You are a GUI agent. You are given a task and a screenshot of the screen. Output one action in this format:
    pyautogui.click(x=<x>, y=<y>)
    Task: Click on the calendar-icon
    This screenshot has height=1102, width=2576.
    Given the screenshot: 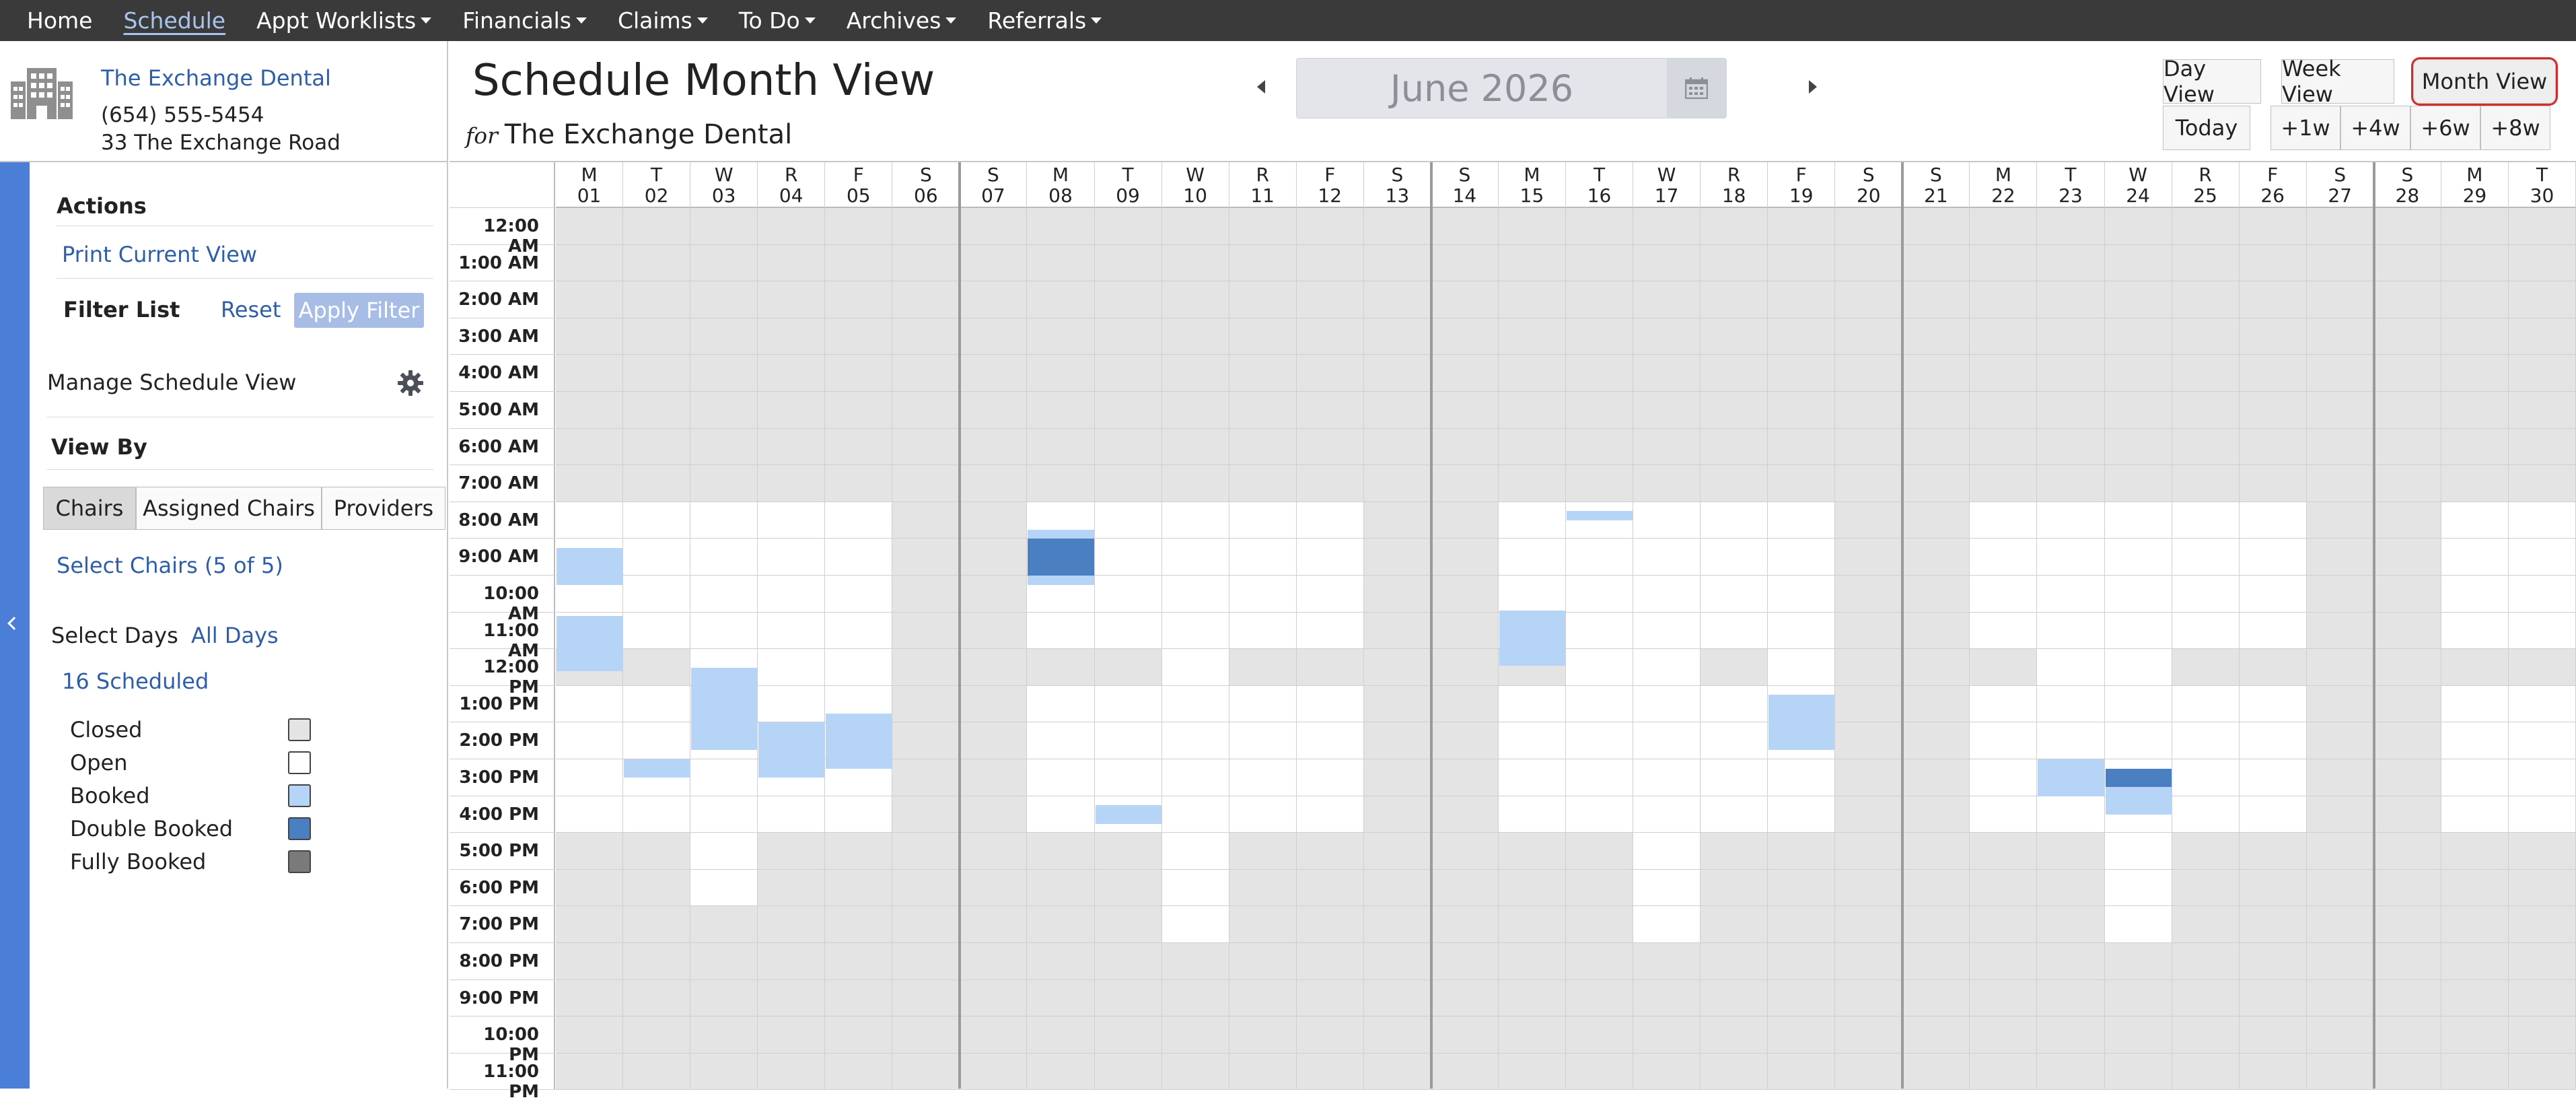 What is the action you would take?
    pyautogui.click(x=1697, y=88)
    